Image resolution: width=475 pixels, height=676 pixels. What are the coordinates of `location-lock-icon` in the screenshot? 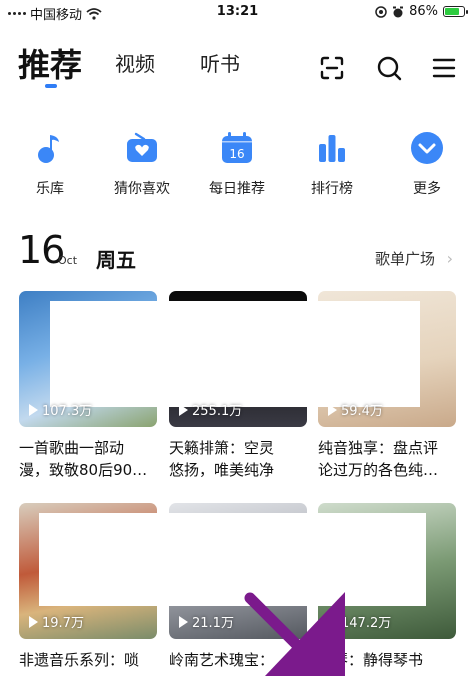 It's located at (381, 11).